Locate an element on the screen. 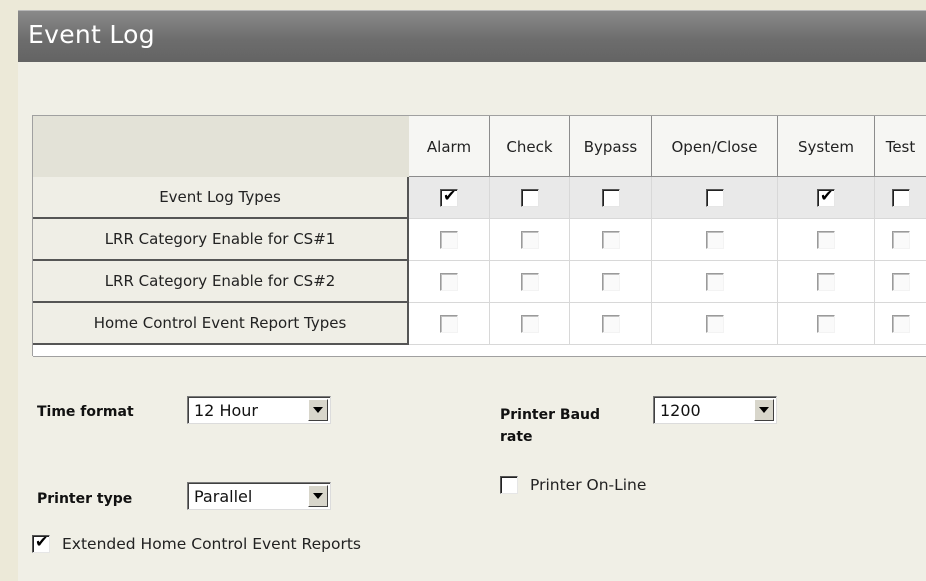 Image resolution: width=926 pixels, height=581 pixels. time-format-select: 12 Hour is located at coordinates (259, 410).